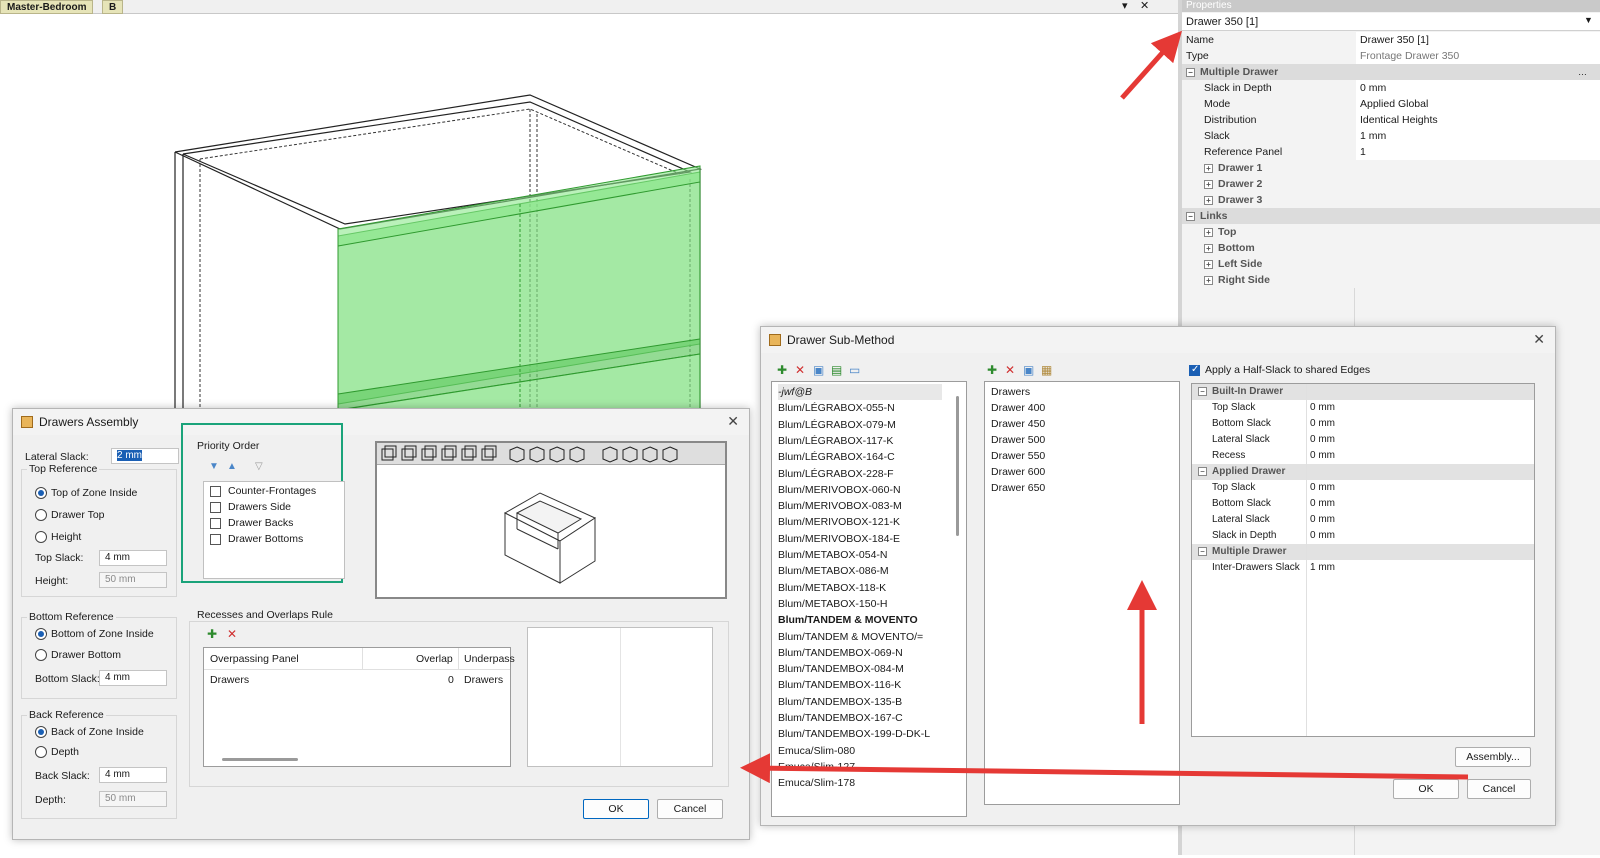  What do you see at coordinates (1104, 768) in the screenshot?
I see `arrow-to-assembly` at bounding box center [1104, 768].